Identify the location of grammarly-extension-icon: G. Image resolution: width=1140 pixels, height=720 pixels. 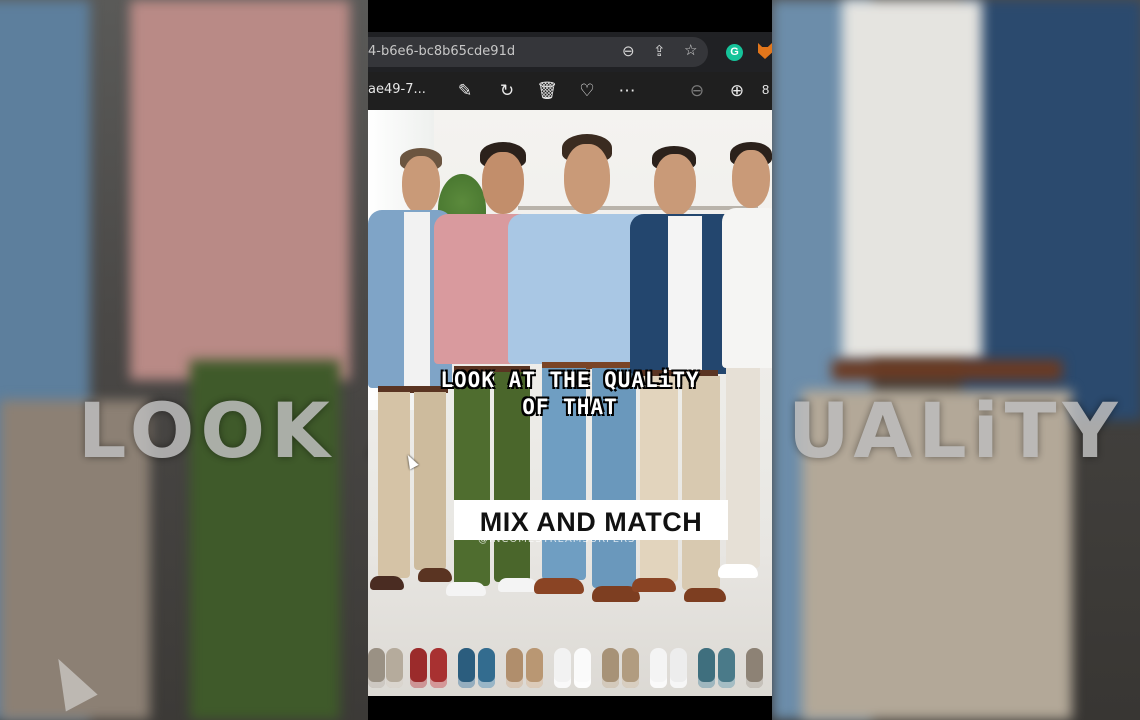
(734, 52).